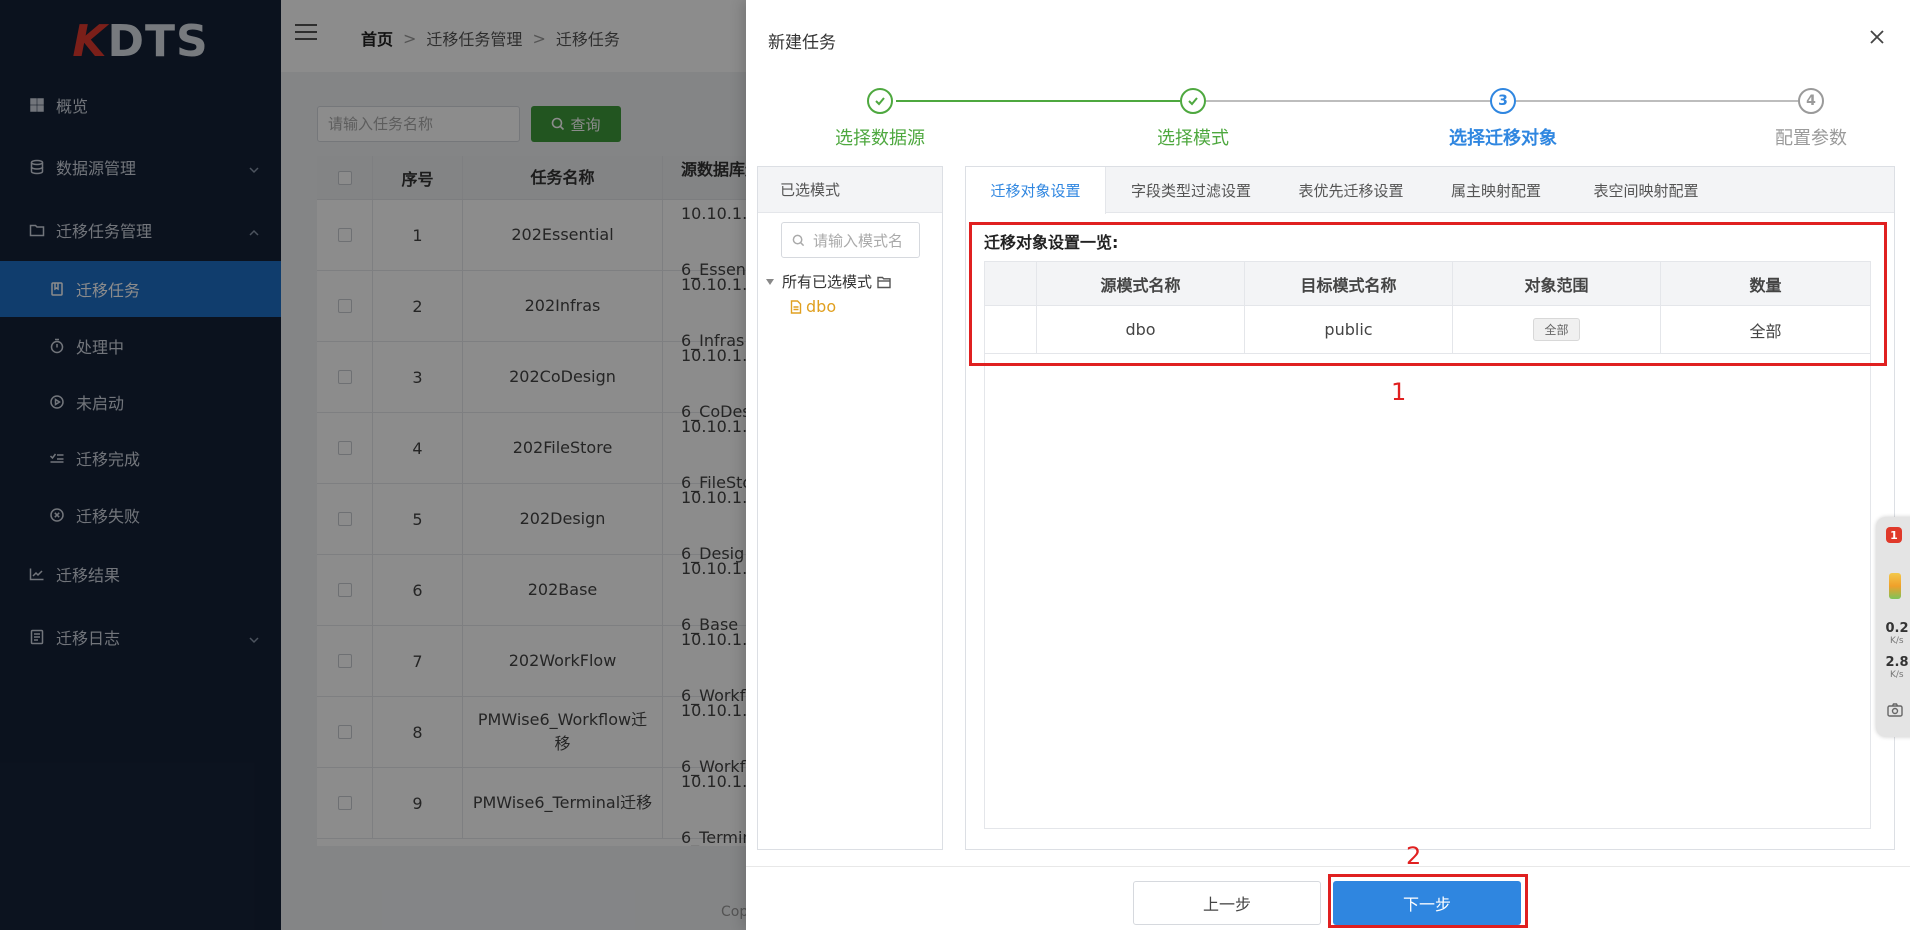 Image resolution: width=1910 pixels, height=930 pixels. Describe the element at coordinates (1878, 38) in the screenshot. I see `close-icon` at that location.